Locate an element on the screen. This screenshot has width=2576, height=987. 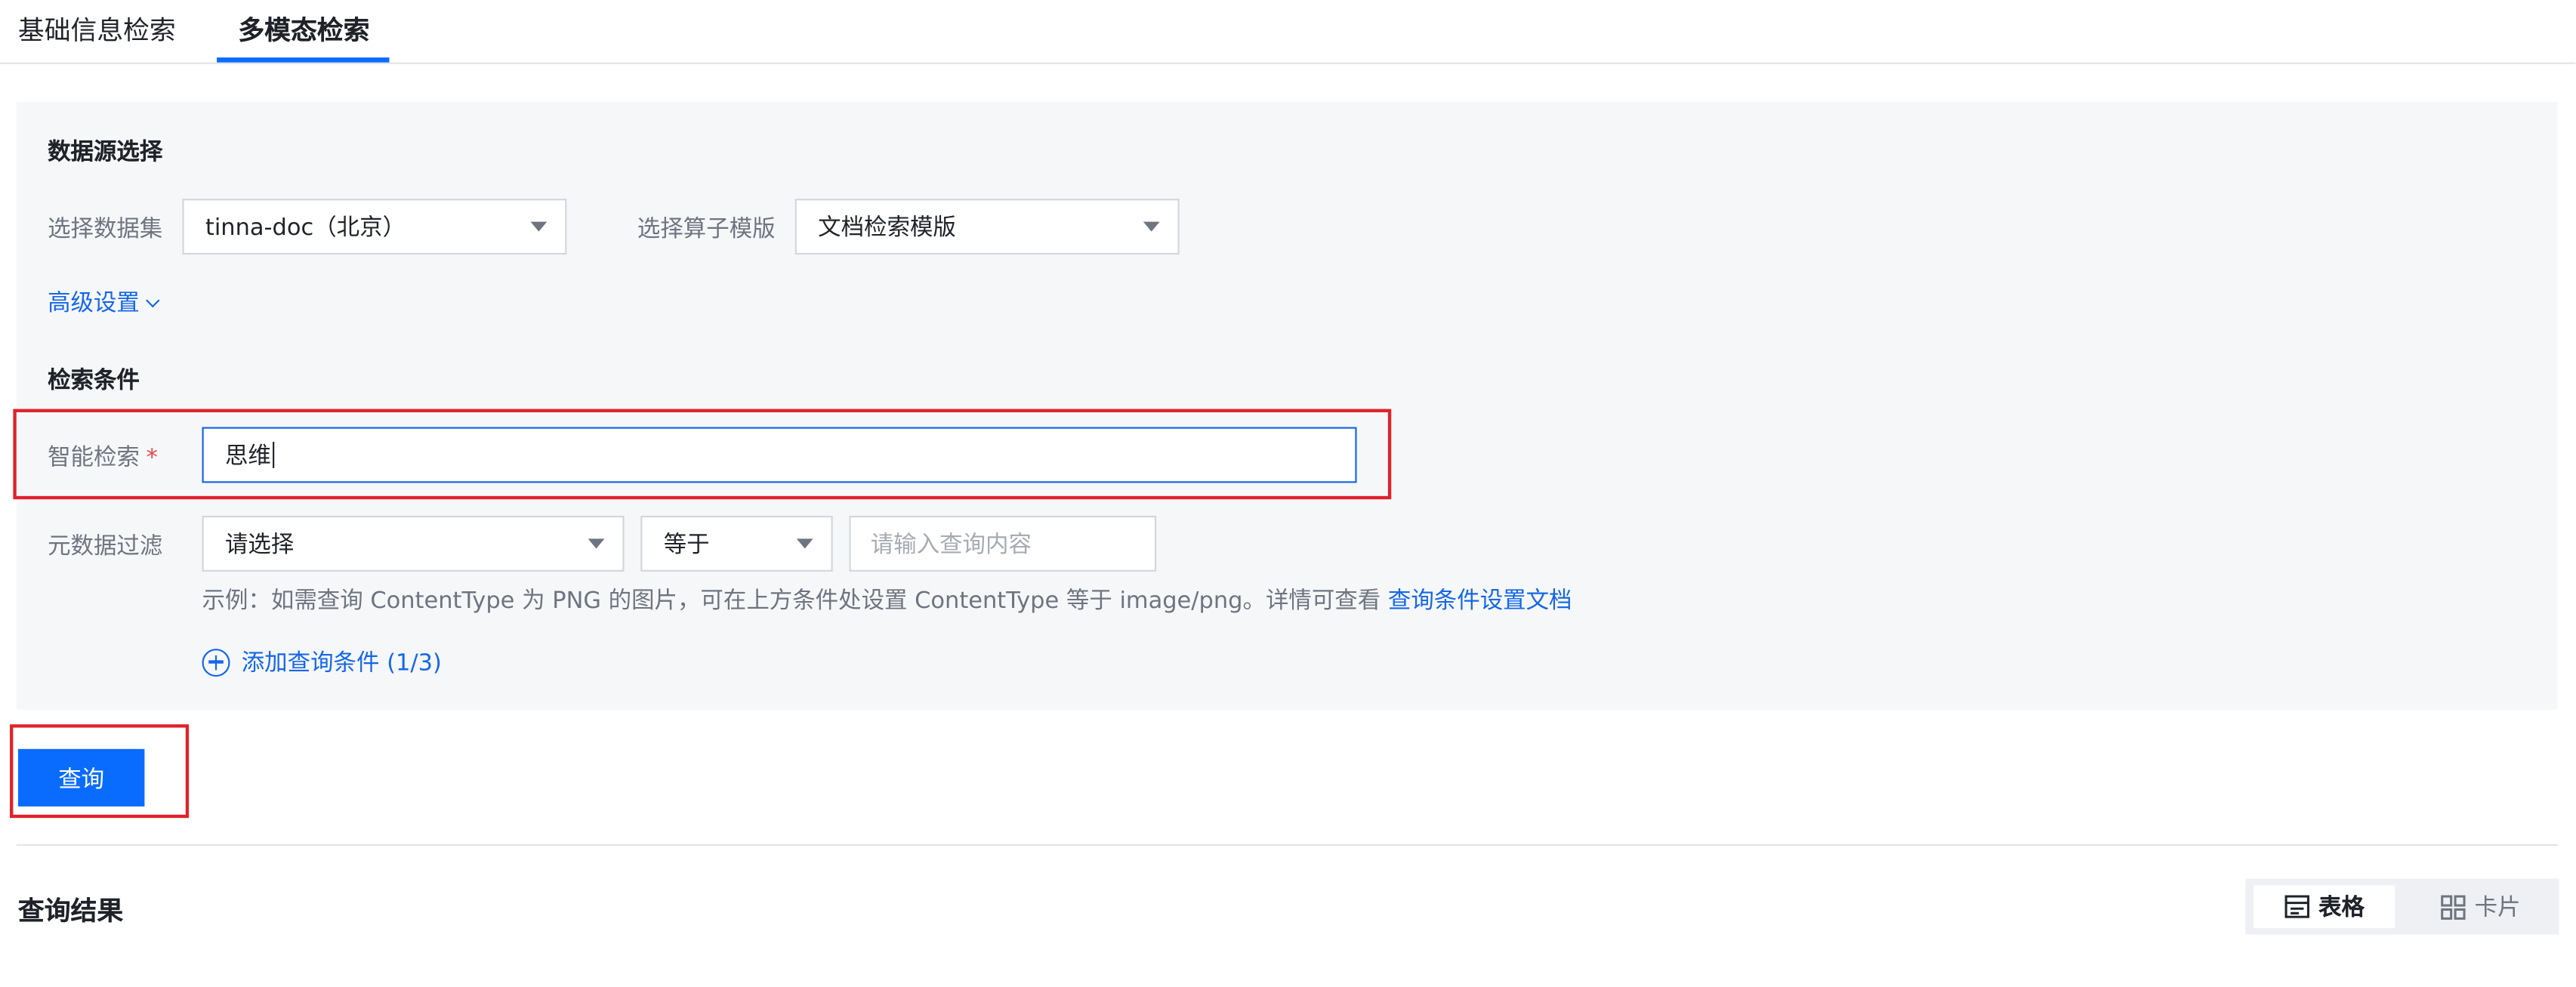
add-condition-label: 添加查询条件 (1/3) is located at coordinates (341, 663).